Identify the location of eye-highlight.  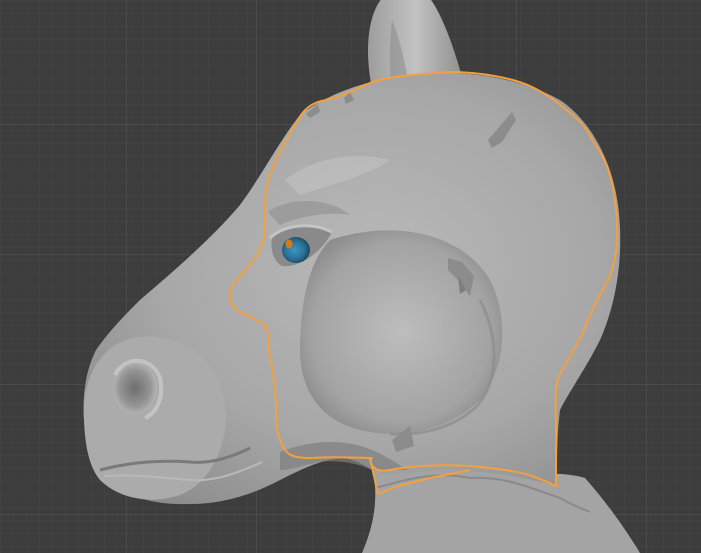
(289, 244).